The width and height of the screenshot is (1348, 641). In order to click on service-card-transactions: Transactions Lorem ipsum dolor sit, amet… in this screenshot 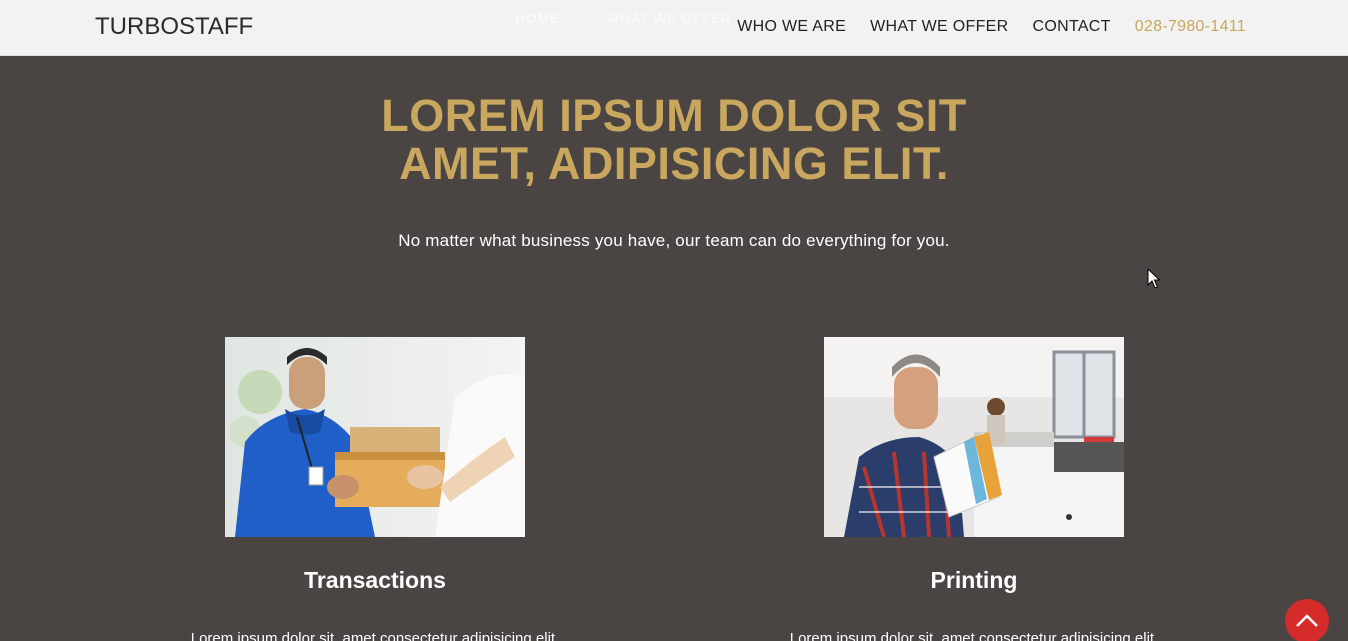, I will do `click(375, 489)`.